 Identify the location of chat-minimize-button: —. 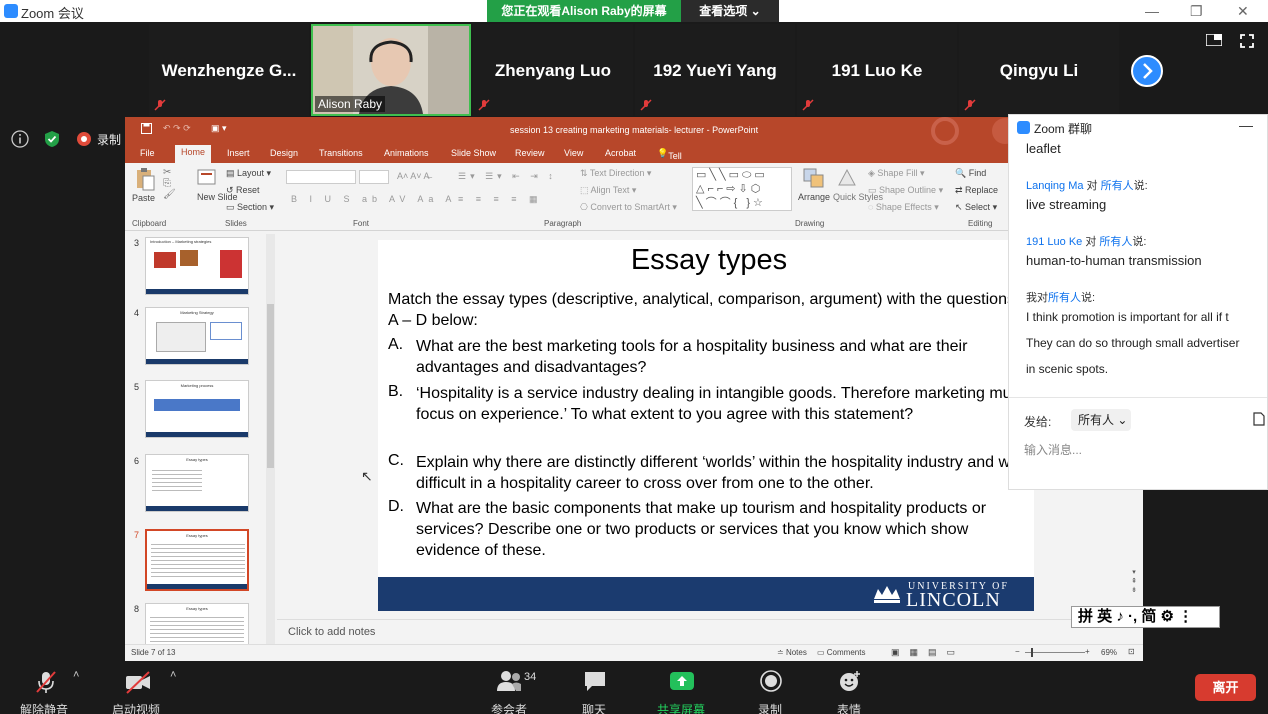
(1246, 125).